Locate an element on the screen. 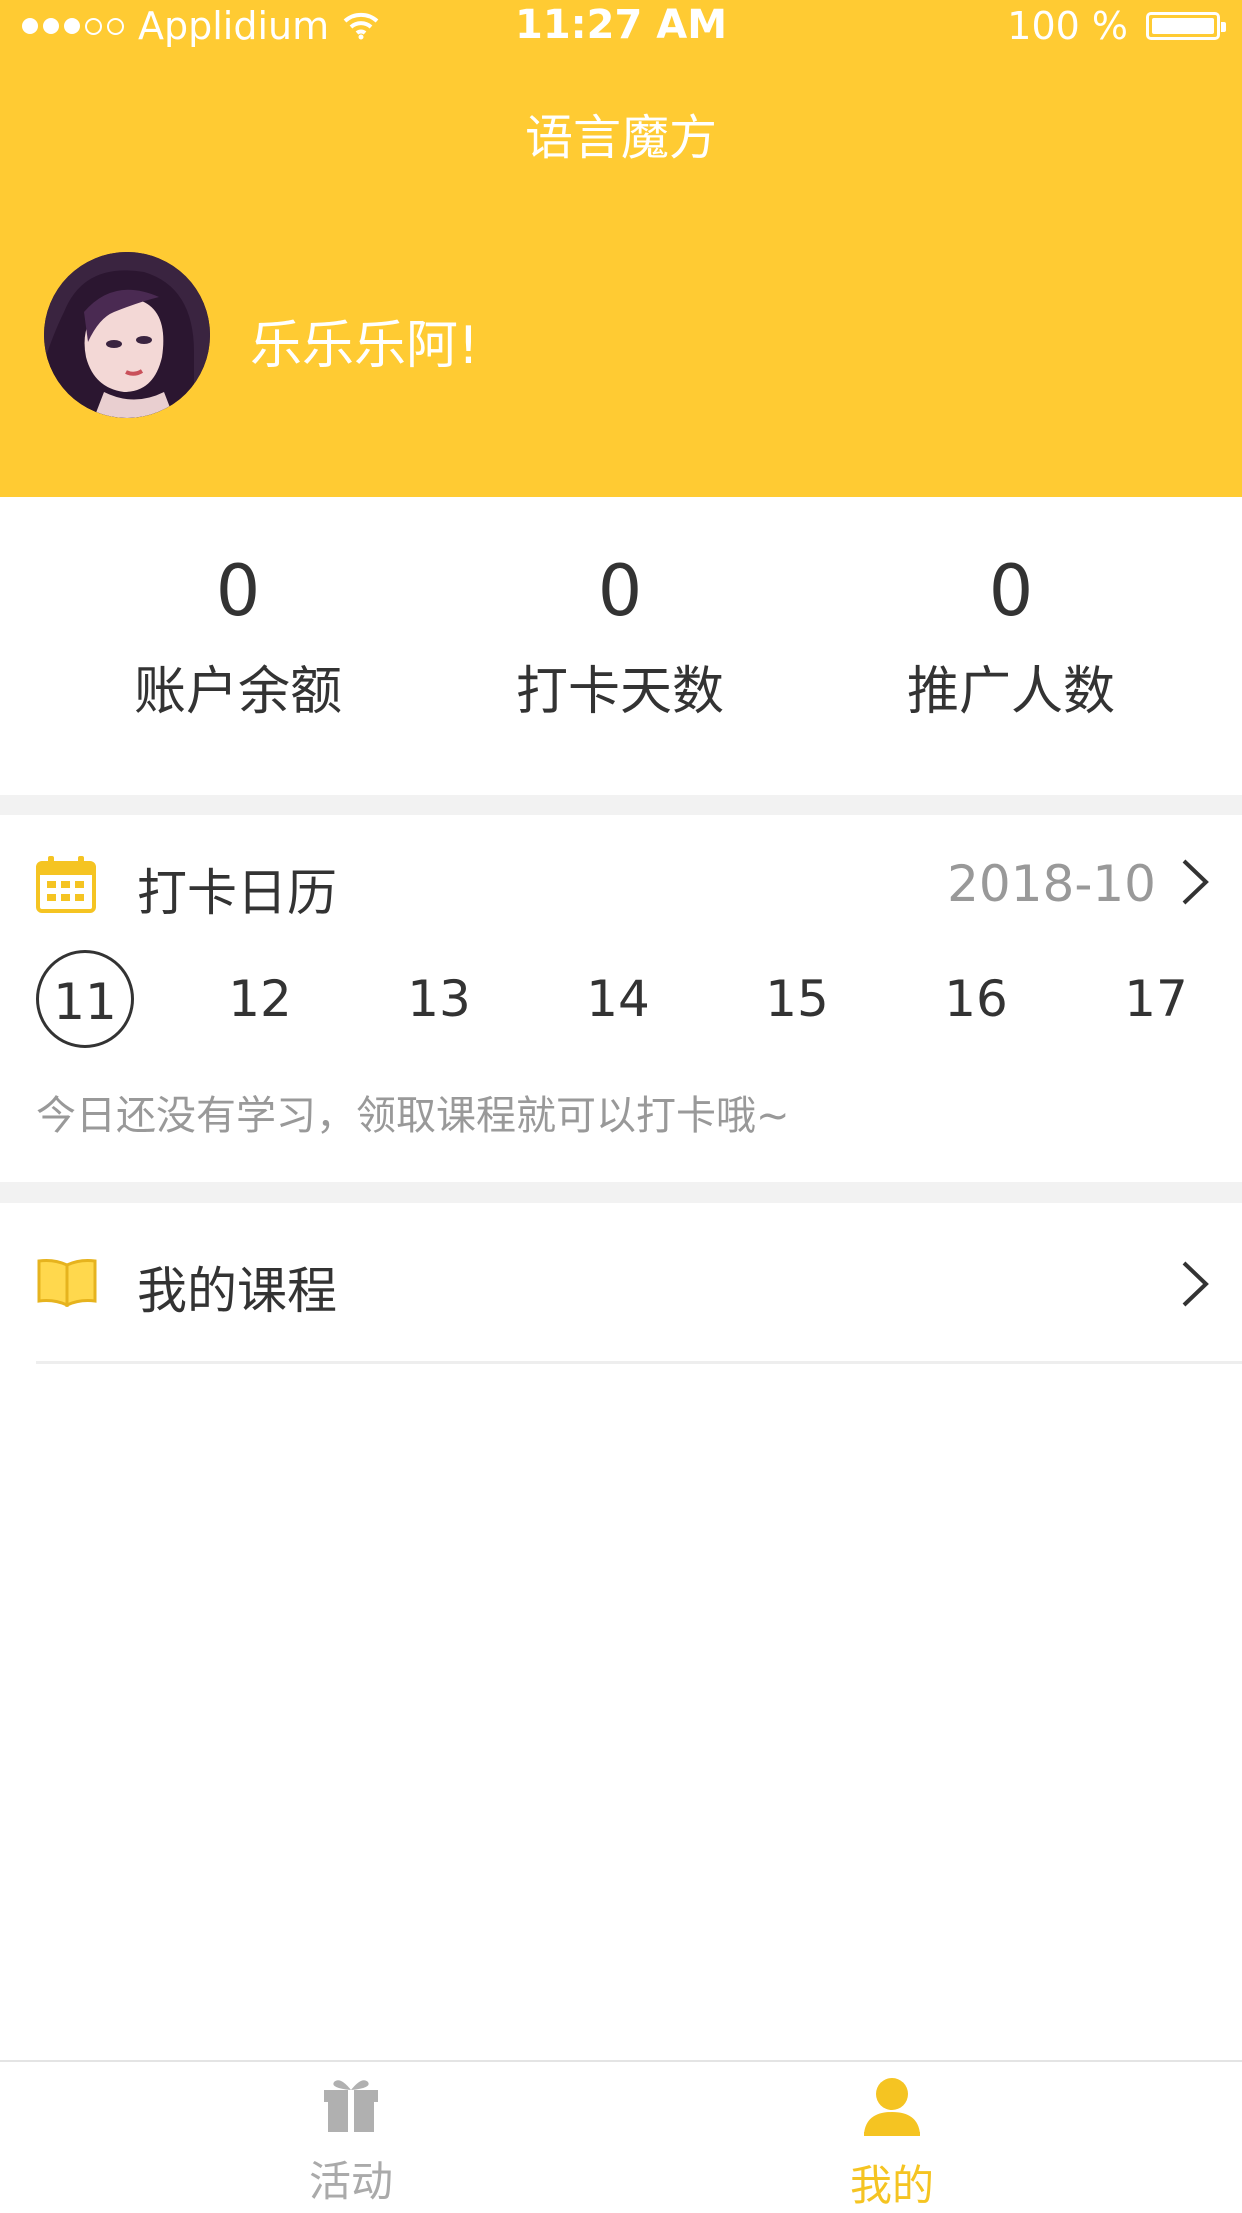 The image size is (1242, 2213). status-right: 100 % is located at coordinates (1116, 26).